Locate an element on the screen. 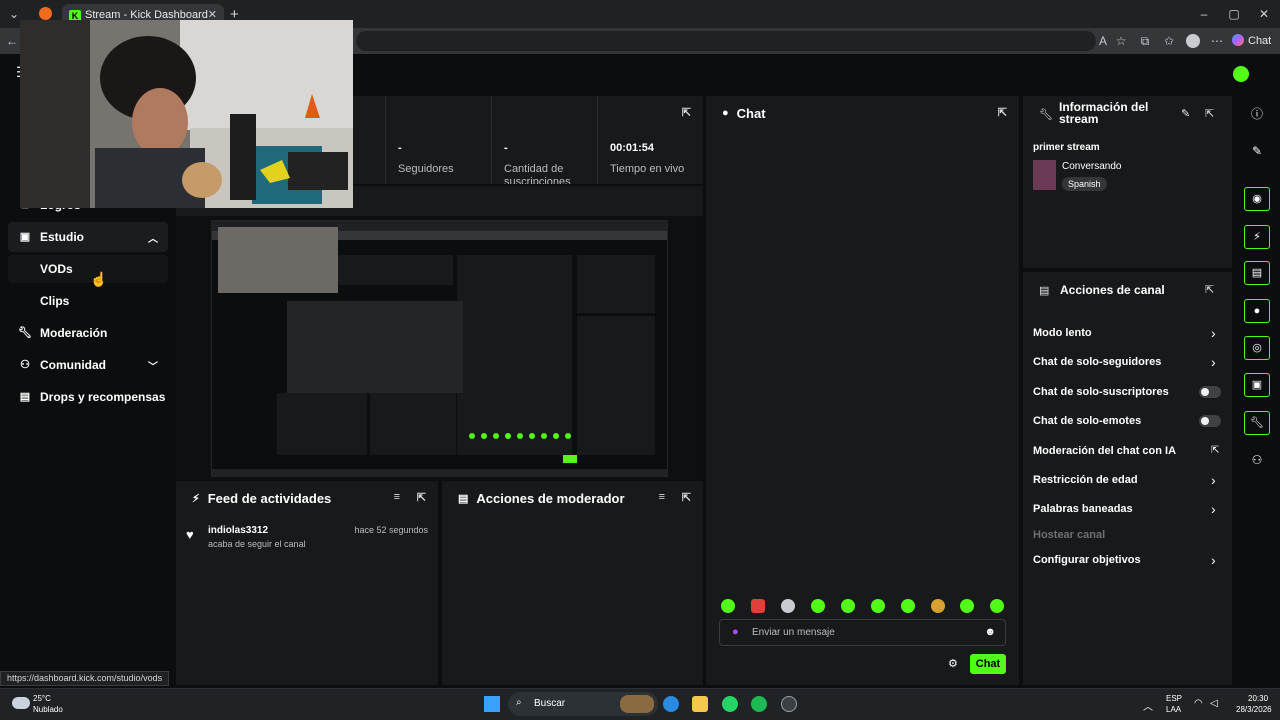 This screenshot has height=720, width=1280. action-emotes-only: Chat de solo-emotes is located at coordinates (1087, 421).